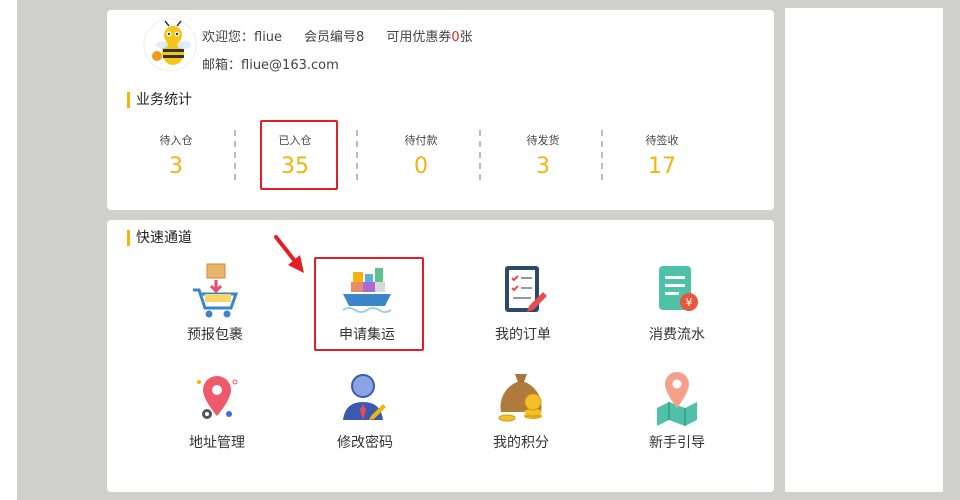 This screenshot has height=500, width=960. What do you see at coordinates (678, 288) in the screenshot?
I see `receipt-yen-icon: ¥` at bounding box center [678, 288].